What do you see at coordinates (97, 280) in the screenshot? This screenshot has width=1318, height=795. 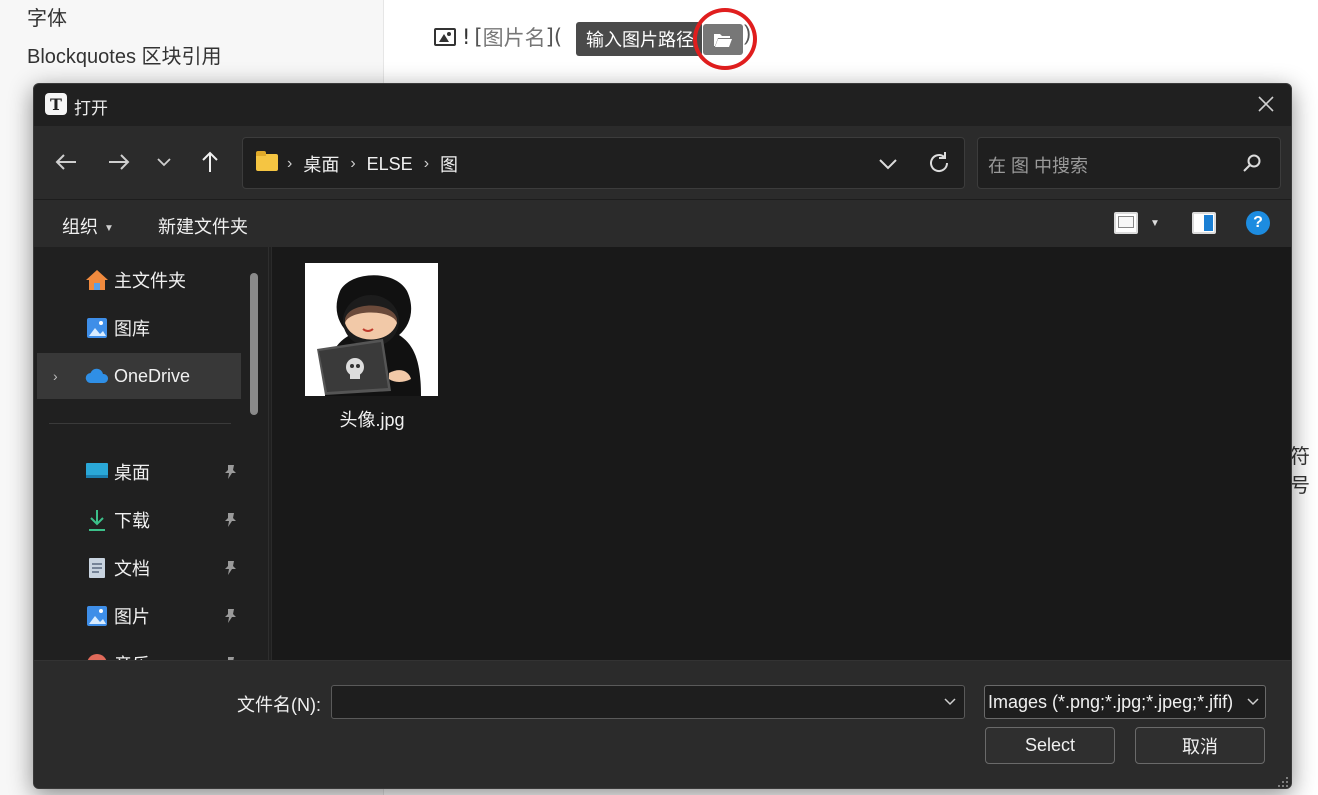 I see `home-icon` at bounding box center [97, 280].